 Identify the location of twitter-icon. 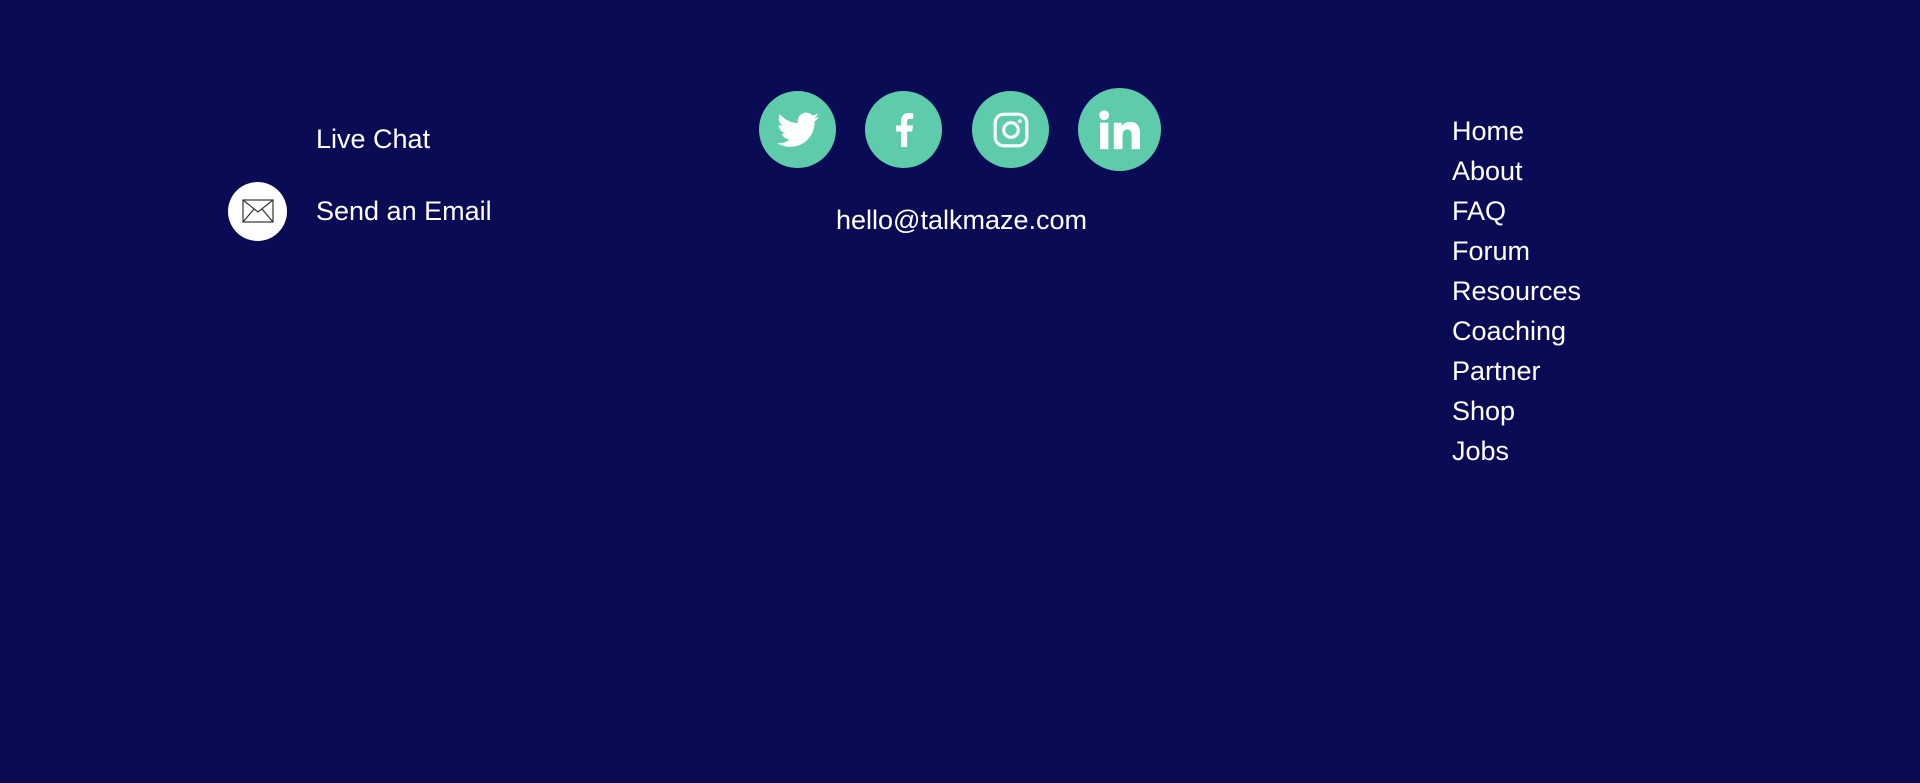
(797, 129).